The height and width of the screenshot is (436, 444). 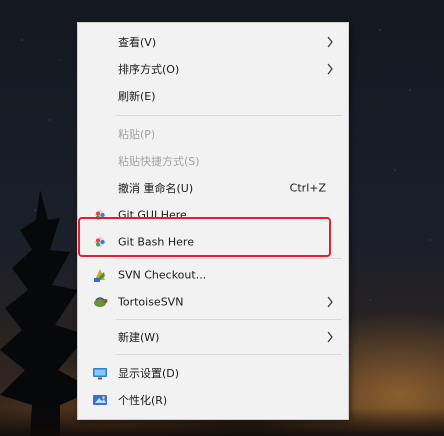 What do you see at coordinates (213, 161) in the screenshot?
I see `menu-item-paste-shortcut: 粘贴快捷方式(S)` at bounding box center [213, 161].